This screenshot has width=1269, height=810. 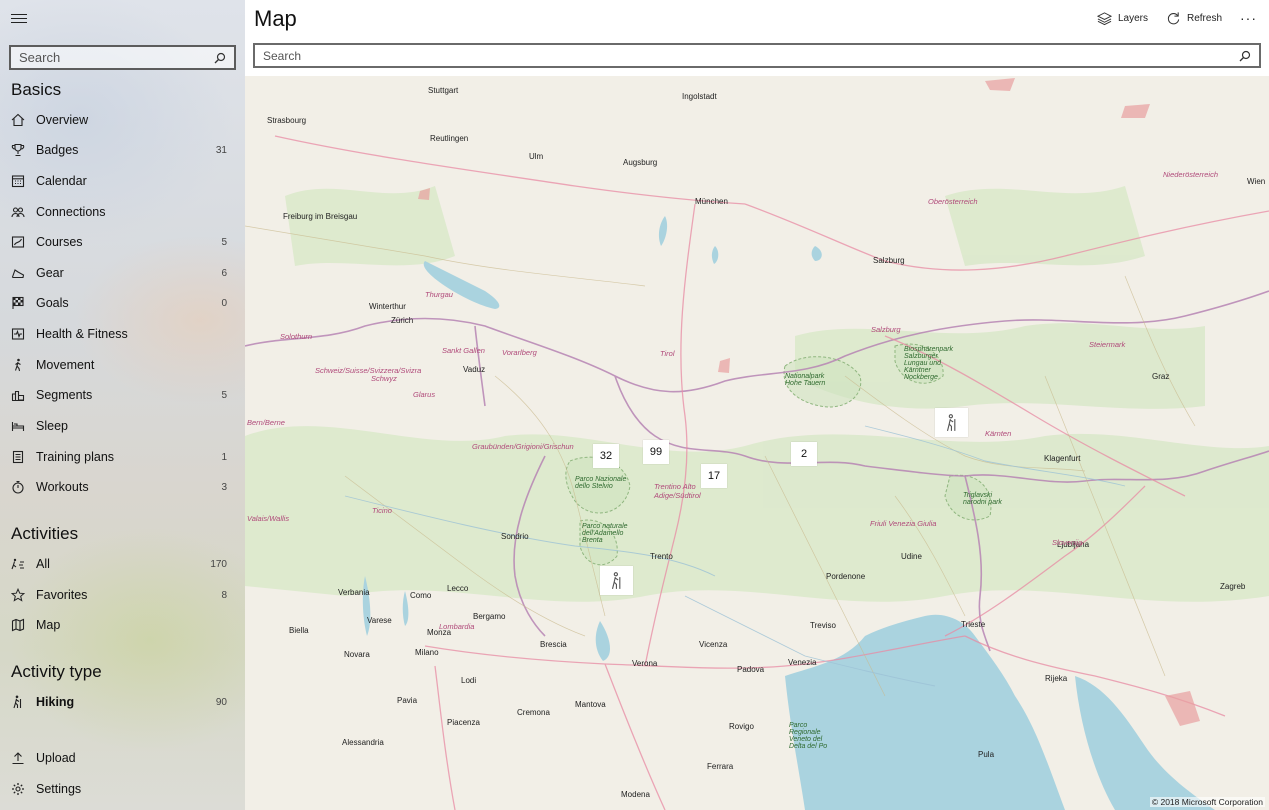 What do you see at coordinates (18, 426) in the screenshot?
I see `bed-icon` at bounding box center [18, 426].